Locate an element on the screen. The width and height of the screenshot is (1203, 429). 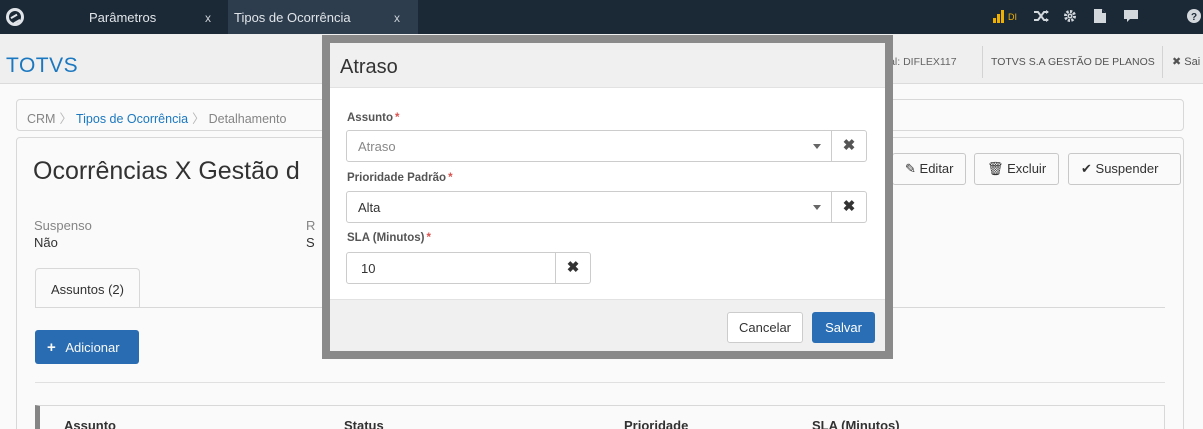
modal-title: Atraso is located at coordinates (369, 67).